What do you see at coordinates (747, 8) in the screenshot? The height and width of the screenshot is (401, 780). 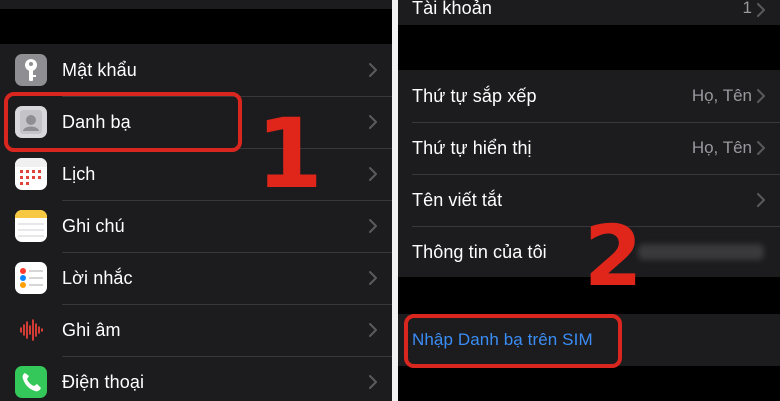 I see `accounts-count: 1` at bounding box center [747, 8].